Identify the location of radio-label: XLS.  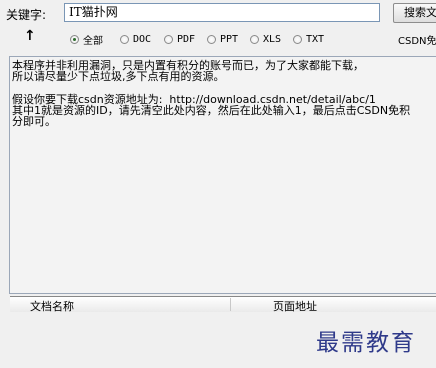
(272, 39).